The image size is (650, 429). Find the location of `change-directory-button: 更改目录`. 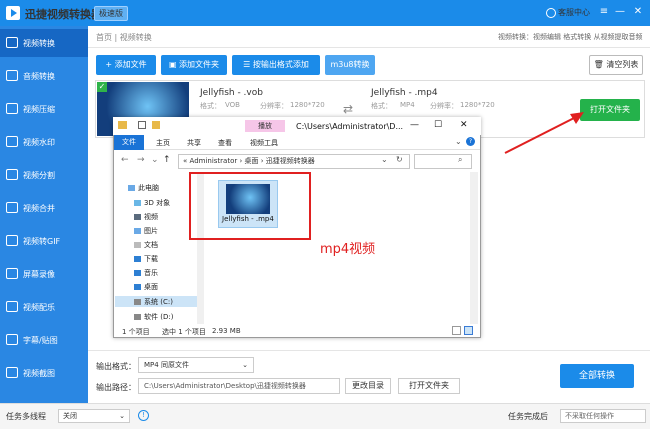

change-directory-button: 更改目录 is located at coordinates (368, 386).